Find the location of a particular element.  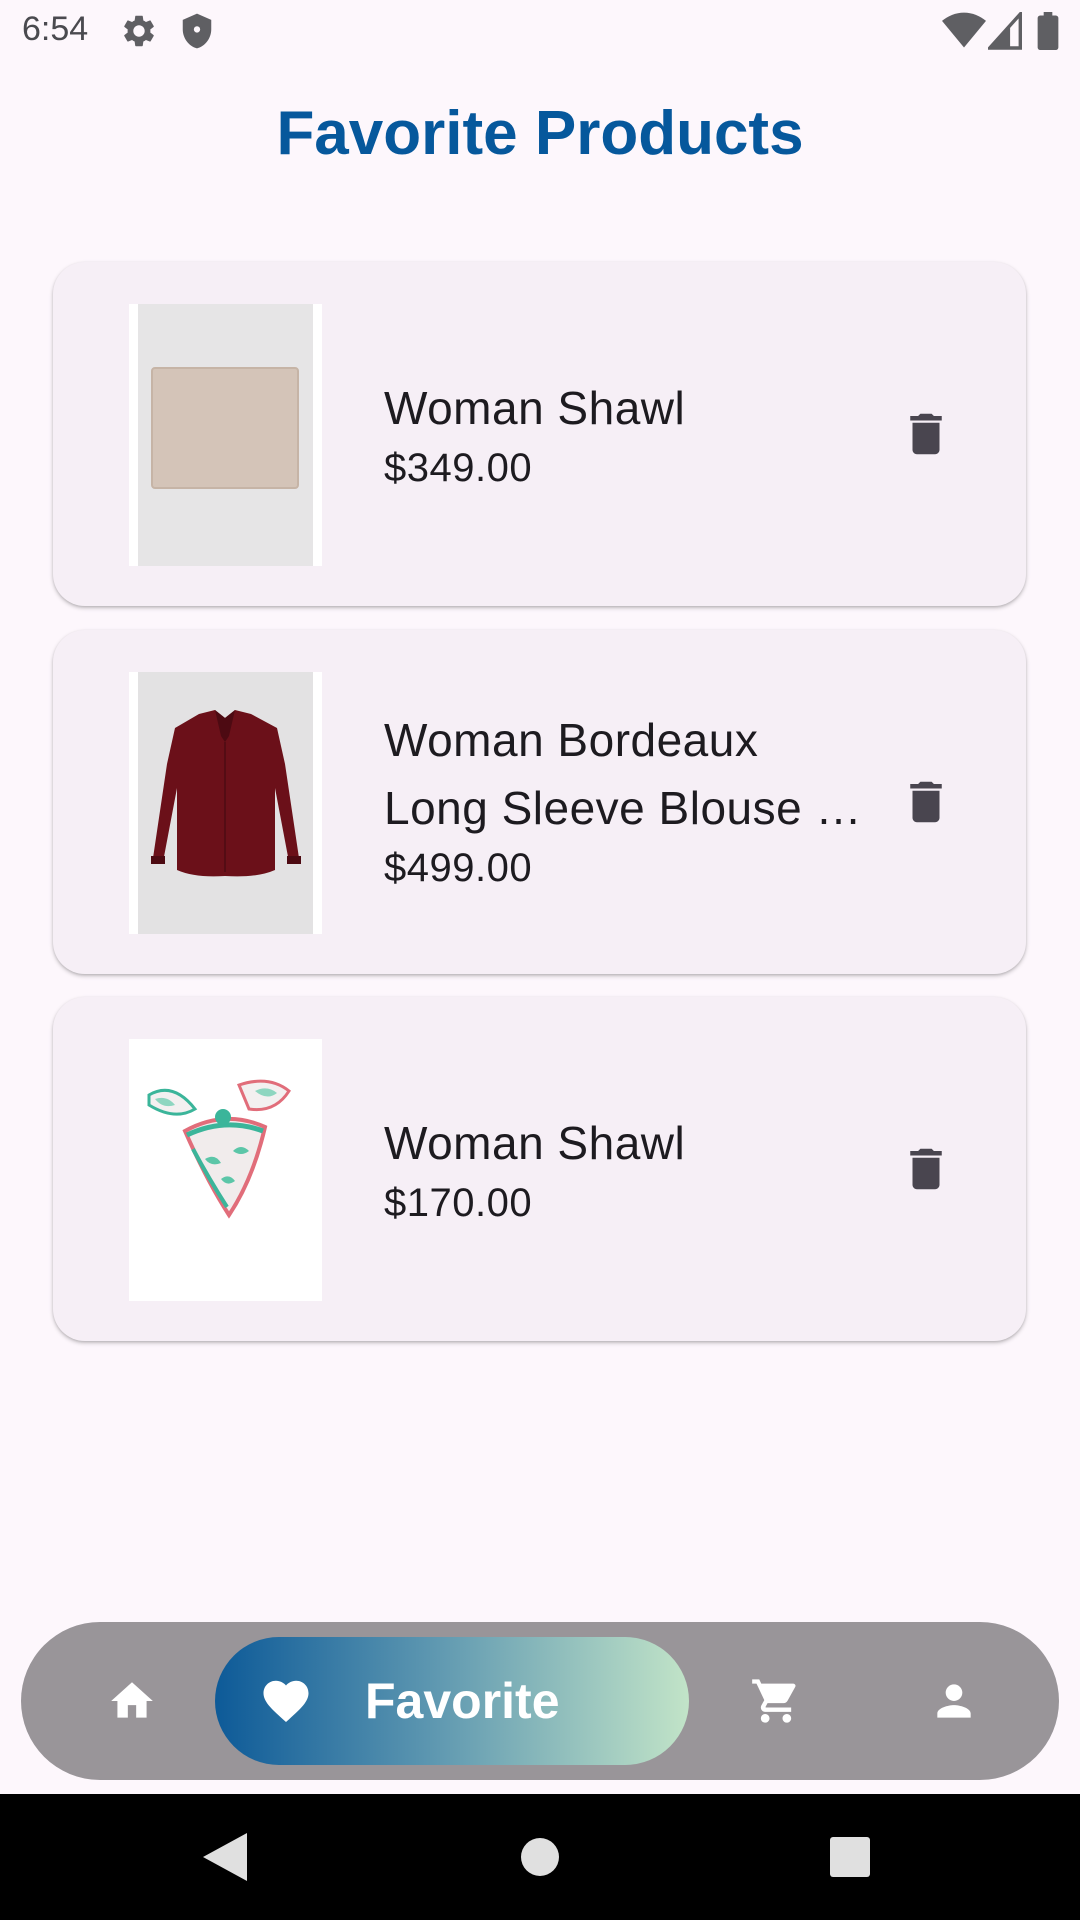

shield-icon is located at coordinates (197, 33).